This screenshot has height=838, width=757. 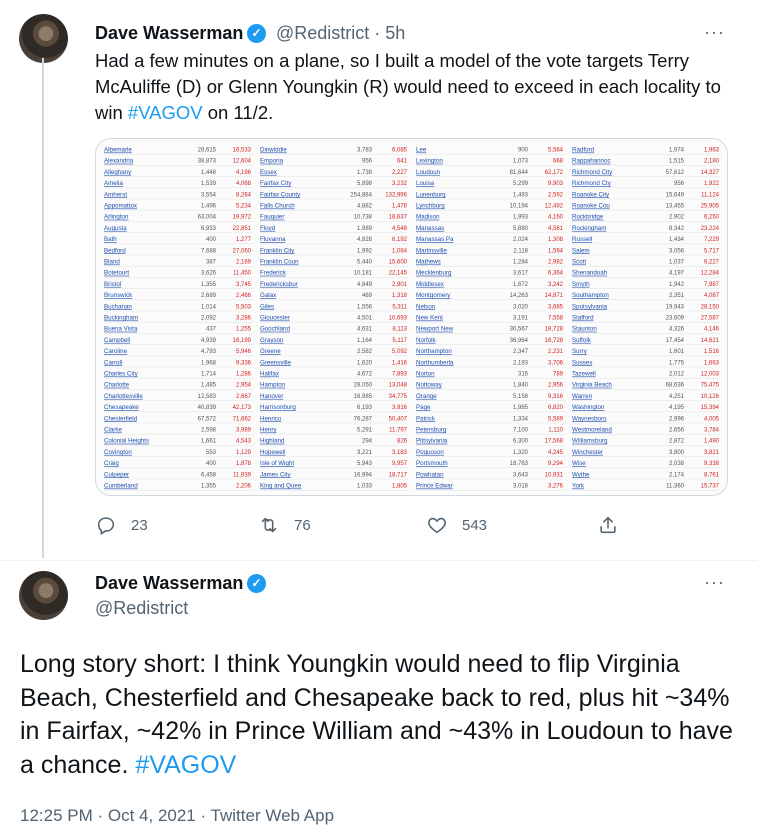 What do you see at coordinates (113, 183) in the screenshot?
I see `table-locality: Amelia` at bounding box center [113, 183].